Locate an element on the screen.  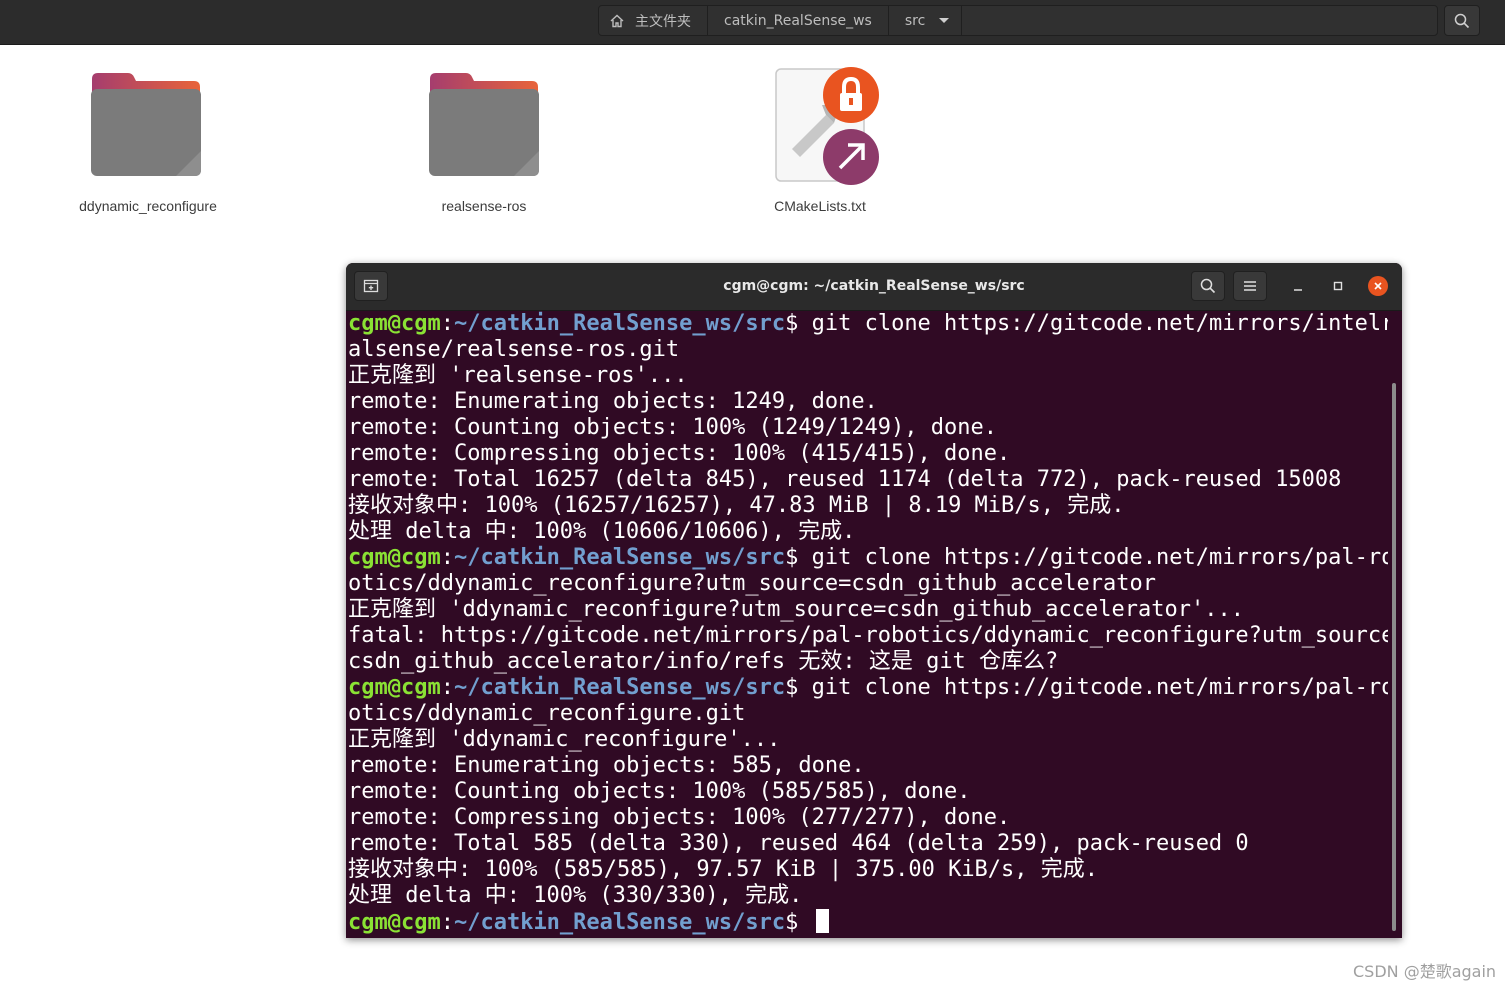
pathbar-crumb-home: 主文件夹 is located at coordinates (653, 20).